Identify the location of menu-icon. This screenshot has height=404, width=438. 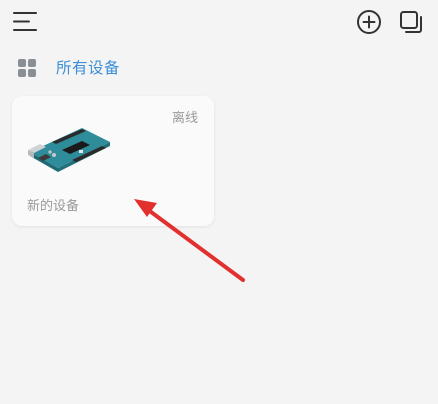
(25, 22).